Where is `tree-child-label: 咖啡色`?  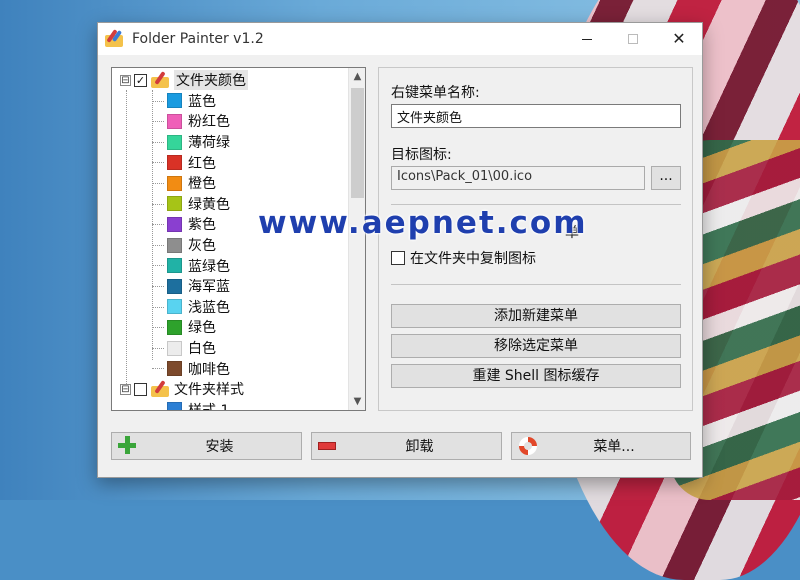
tree-child-label: 咖啡色 is located at coordinates (209, 369).